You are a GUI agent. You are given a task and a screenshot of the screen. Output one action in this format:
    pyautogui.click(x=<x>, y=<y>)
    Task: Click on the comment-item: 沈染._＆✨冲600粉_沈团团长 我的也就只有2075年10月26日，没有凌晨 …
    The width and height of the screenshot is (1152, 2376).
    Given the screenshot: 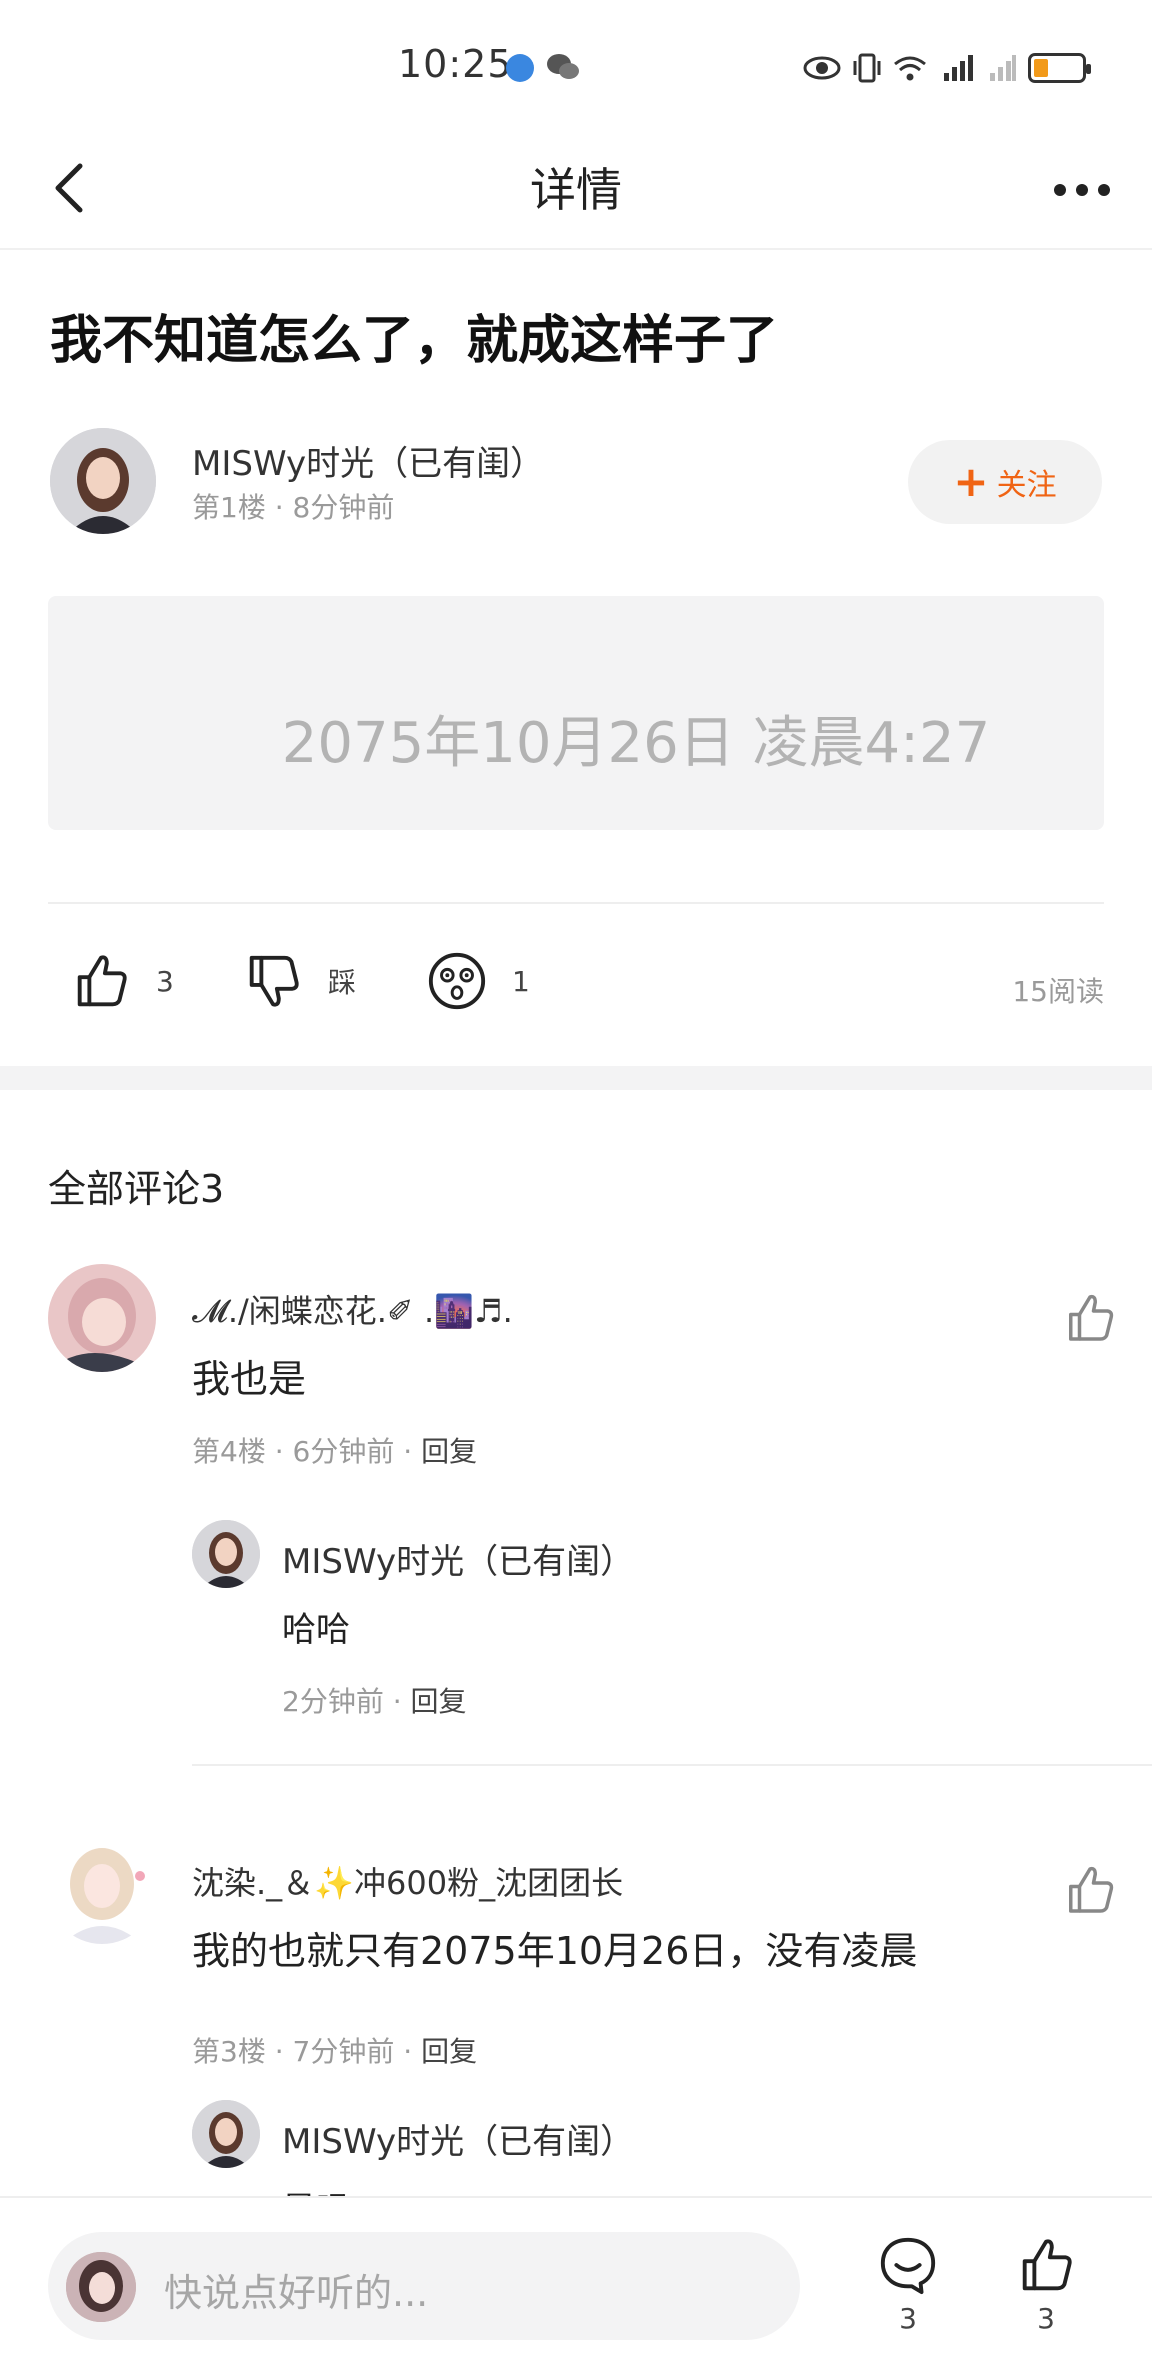 What is the action you would take?
    pyautogui.click(x=600, y=2016)
    